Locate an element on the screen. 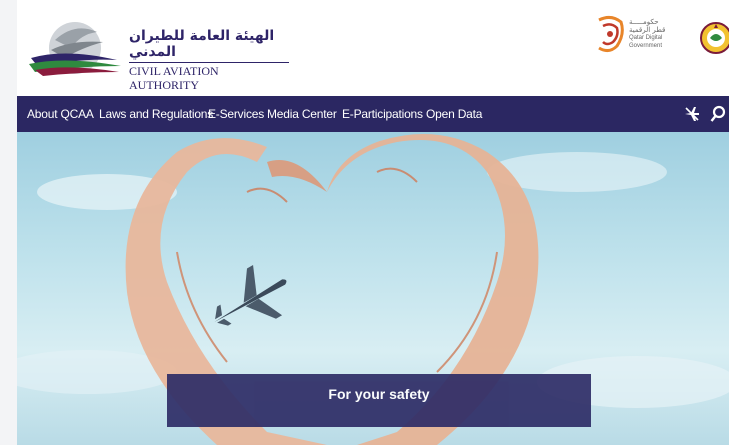  search-icon is located at coordinates (718, 114).